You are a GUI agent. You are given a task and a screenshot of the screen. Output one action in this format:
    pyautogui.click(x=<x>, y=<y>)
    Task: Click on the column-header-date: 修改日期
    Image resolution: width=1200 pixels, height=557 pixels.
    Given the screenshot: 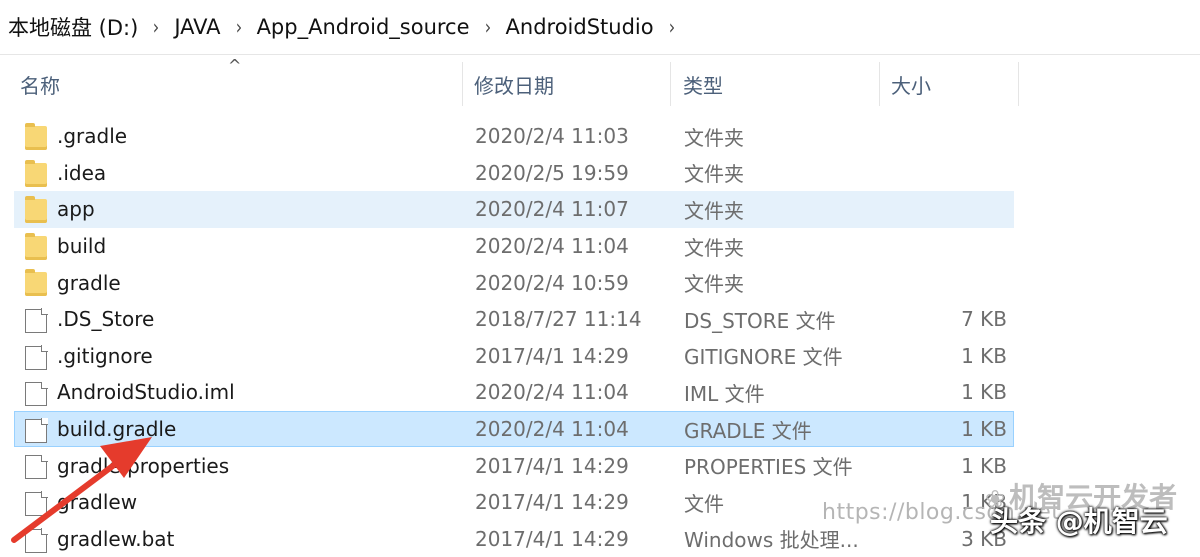 What is the action you would take?
    pyautogui.click(x=571, y=84)
    